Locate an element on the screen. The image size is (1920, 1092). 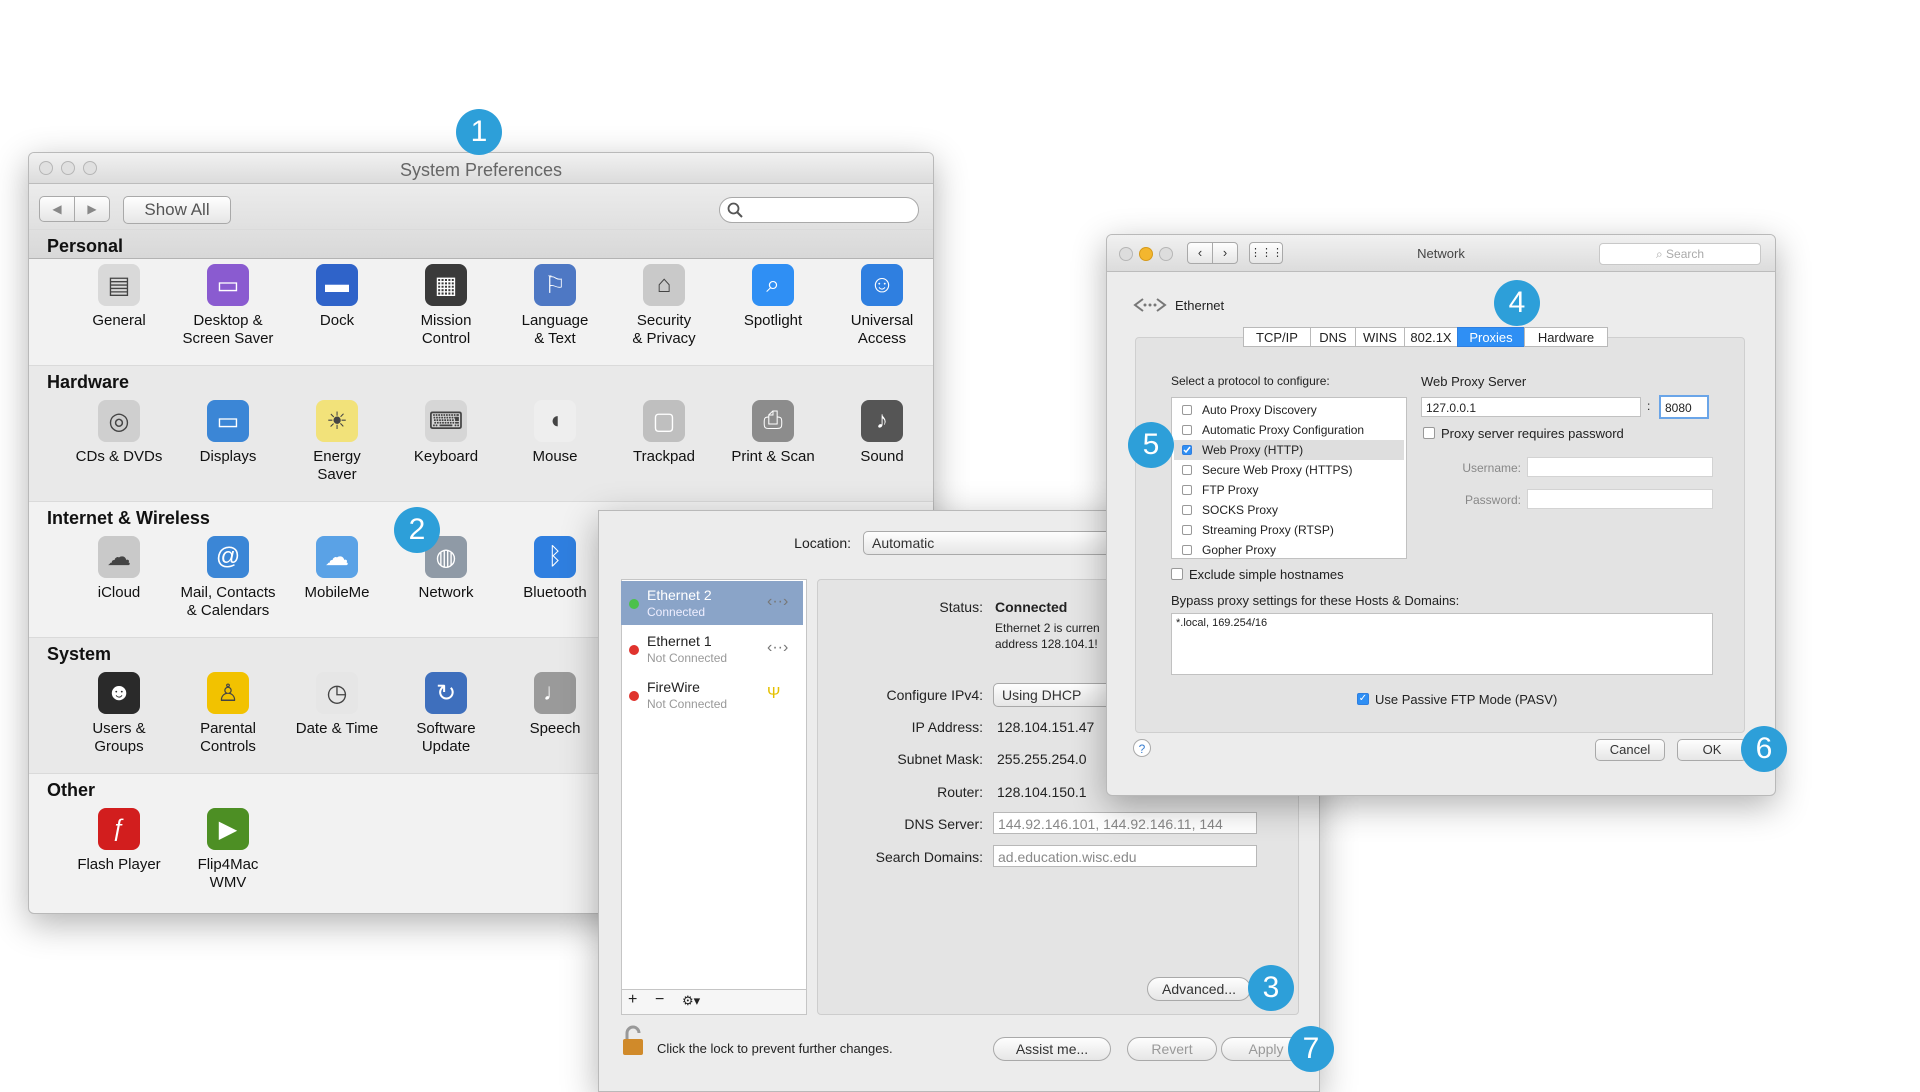
pane-mouse: ◖ Mouse is located at coordinates (555, 433).